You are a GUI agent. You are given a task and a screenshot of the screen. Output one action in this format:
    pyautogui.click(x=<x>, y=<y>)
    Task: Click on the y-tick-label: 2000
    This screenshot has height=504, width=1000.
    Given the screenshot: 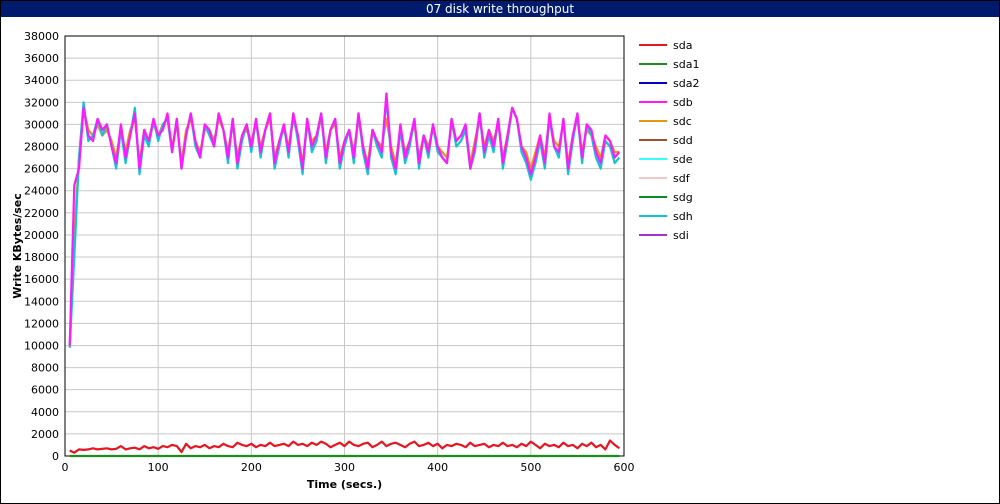 What is the action you would take?
    pyautogui.click(x=45, y=434)
    